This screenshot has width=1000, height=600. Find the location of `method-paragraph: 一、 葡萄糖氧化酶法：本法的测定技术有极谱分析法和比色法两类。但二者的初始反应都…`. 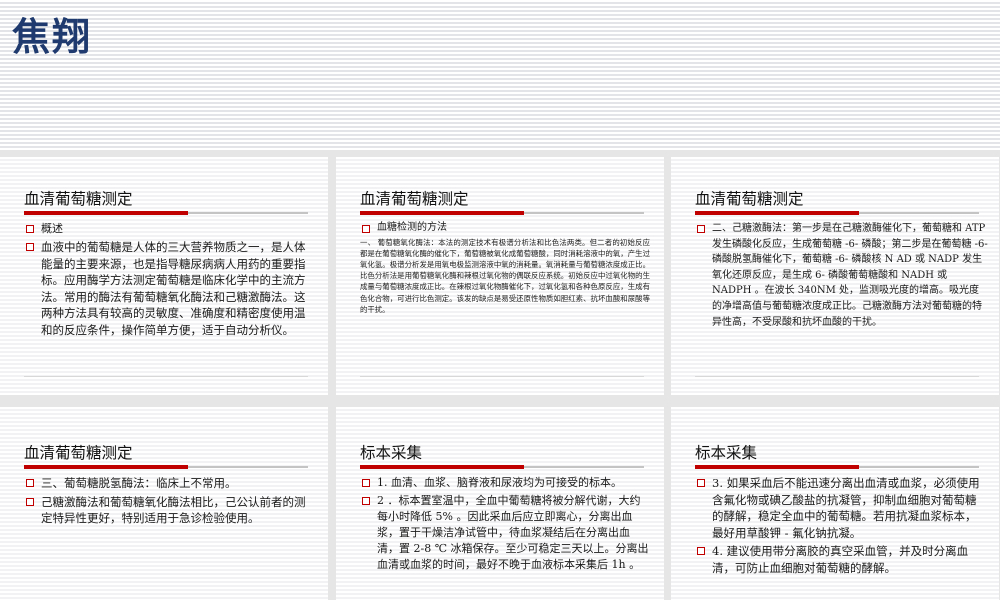

method-paragraph: 一、 葡萄糖氧化酶法：本法的测定技术有极谱分析法和比色法两类。但二者的初始反应都… is located at coordinates (505, 275).